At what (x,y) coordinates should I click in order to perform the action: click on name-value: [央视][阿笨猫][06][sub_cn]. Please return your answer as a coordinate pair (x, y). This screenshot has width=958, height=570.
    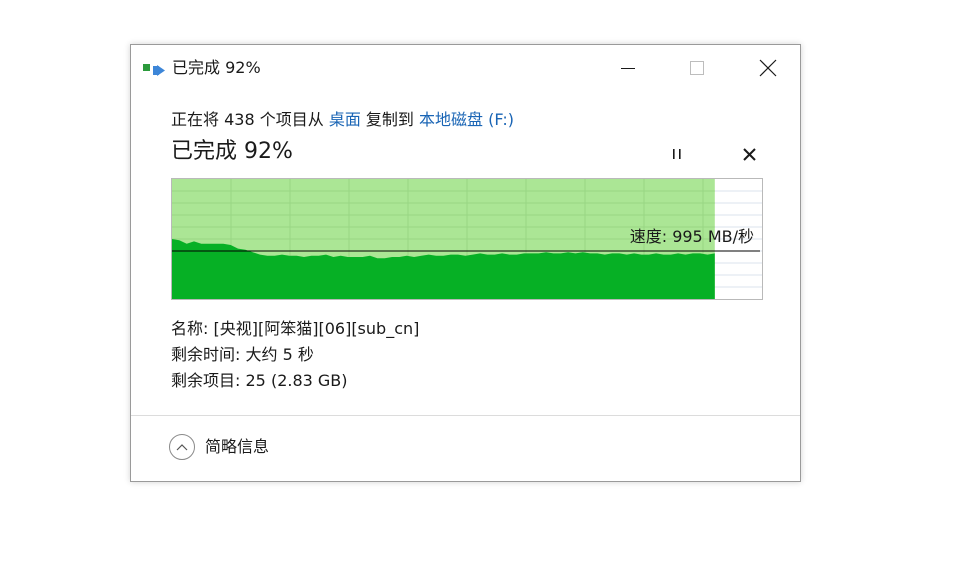
    Looking at the image, I should click on (316, 328).